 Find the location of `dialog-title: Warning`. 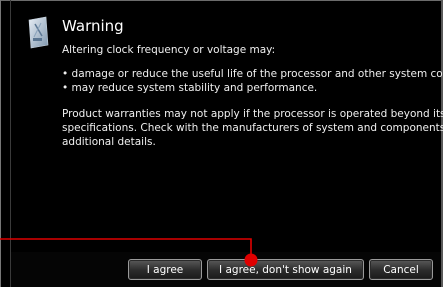

dialog-title: Warning is located at coordinates (93, 26).